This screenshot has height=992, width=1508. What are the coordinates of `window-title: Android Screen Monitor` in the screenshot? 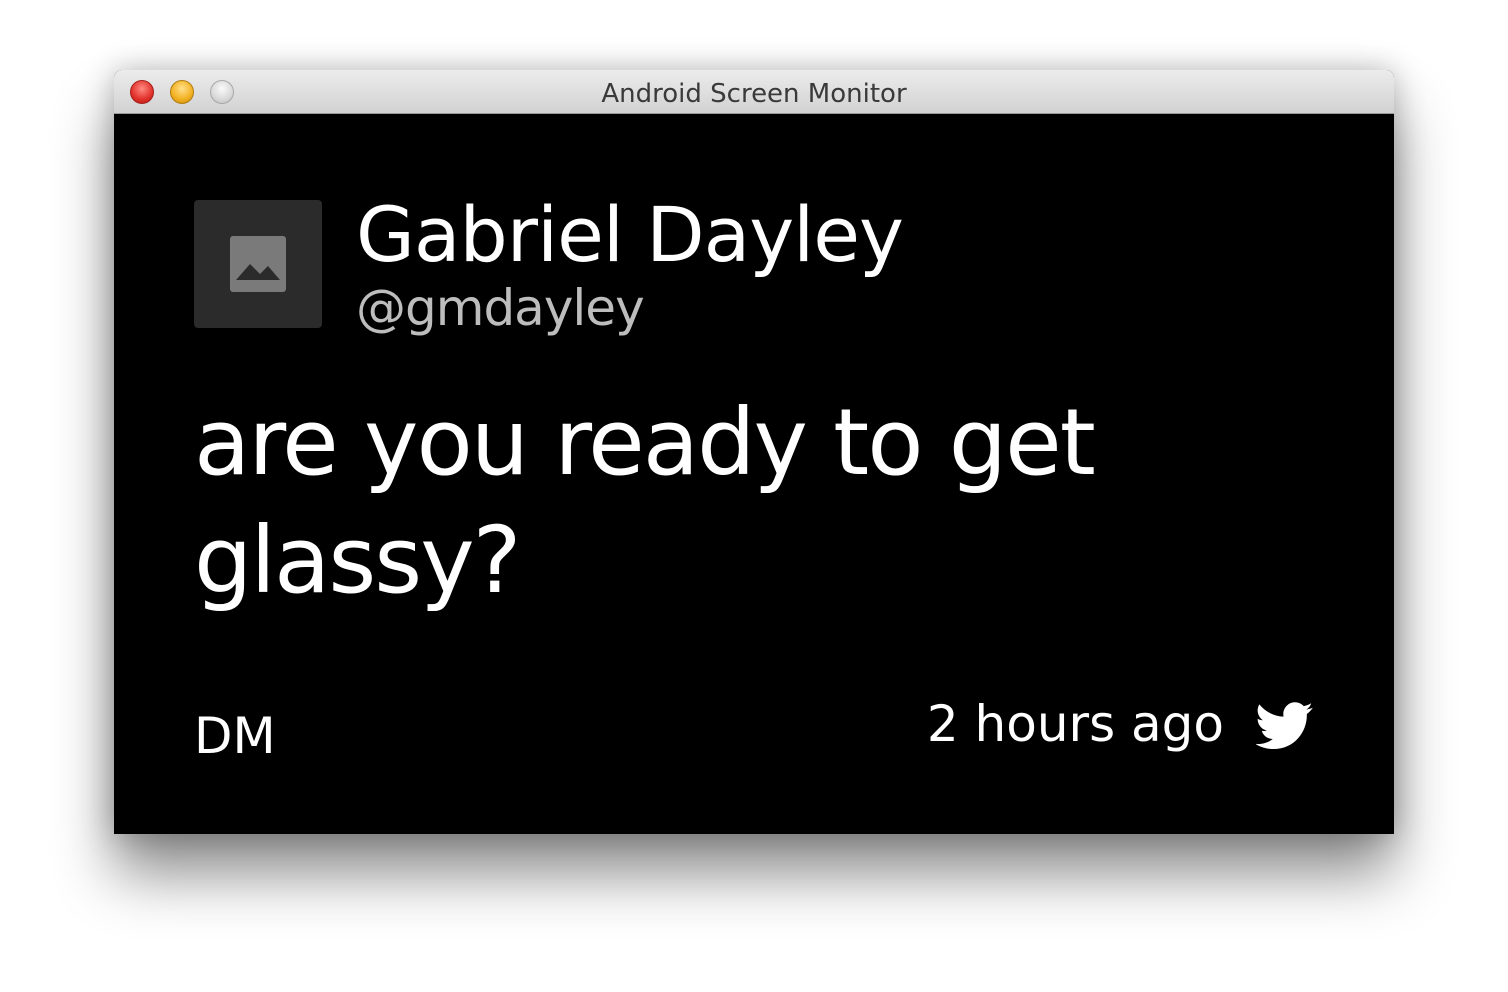 It's located at (754, 94).